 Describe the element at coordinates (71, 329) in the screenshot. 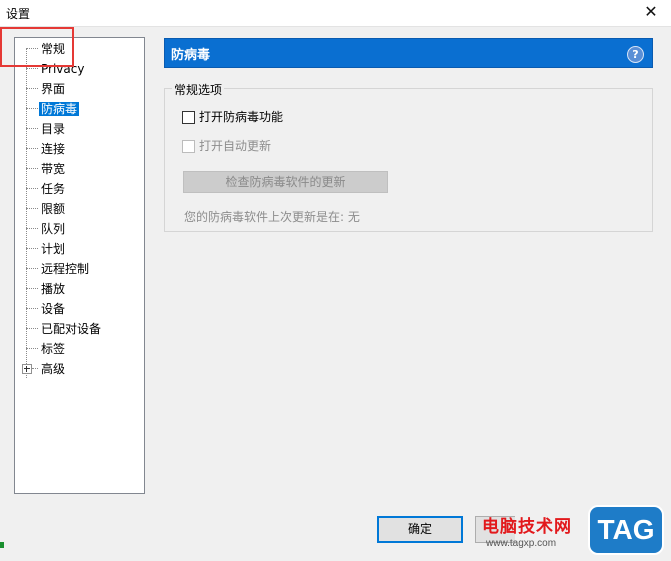

I see `tree-item-label: 已配对设备` at that location.